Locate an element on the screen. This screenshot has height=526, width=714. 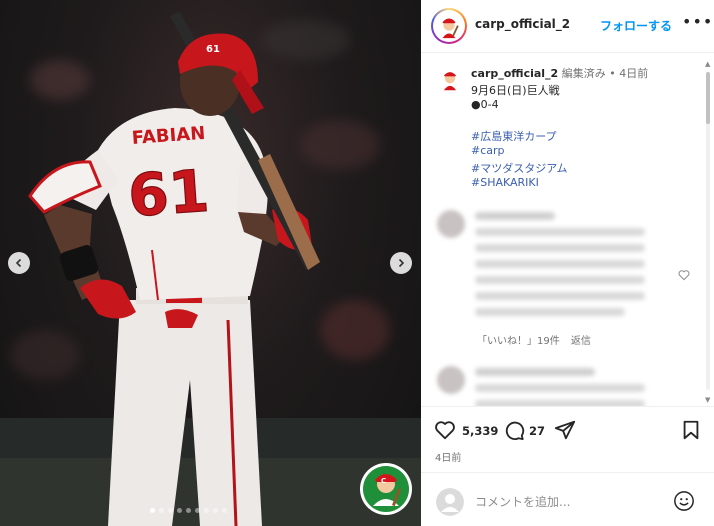
comment-count: 27 is located at coordinates (537, 431).